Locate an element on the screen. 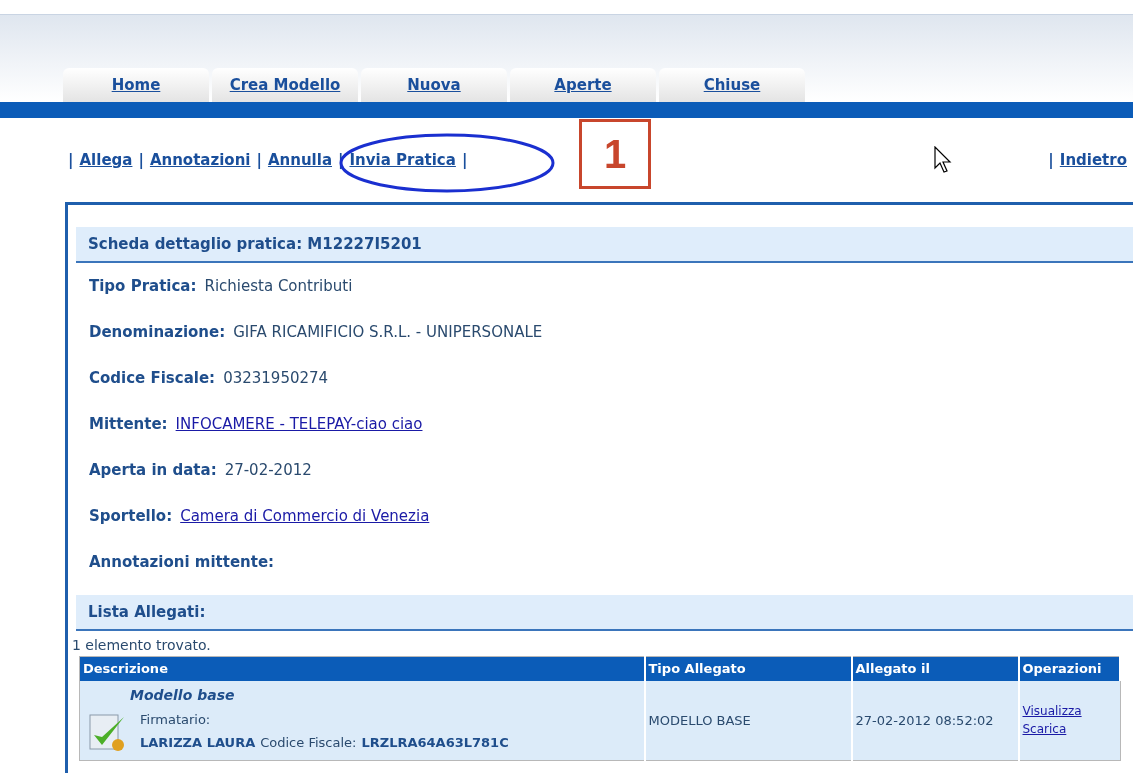 This screenshot has width=1133, height=773. table-cell: 27-02-2012 08:52:02 is located at coordinates (935, 720).